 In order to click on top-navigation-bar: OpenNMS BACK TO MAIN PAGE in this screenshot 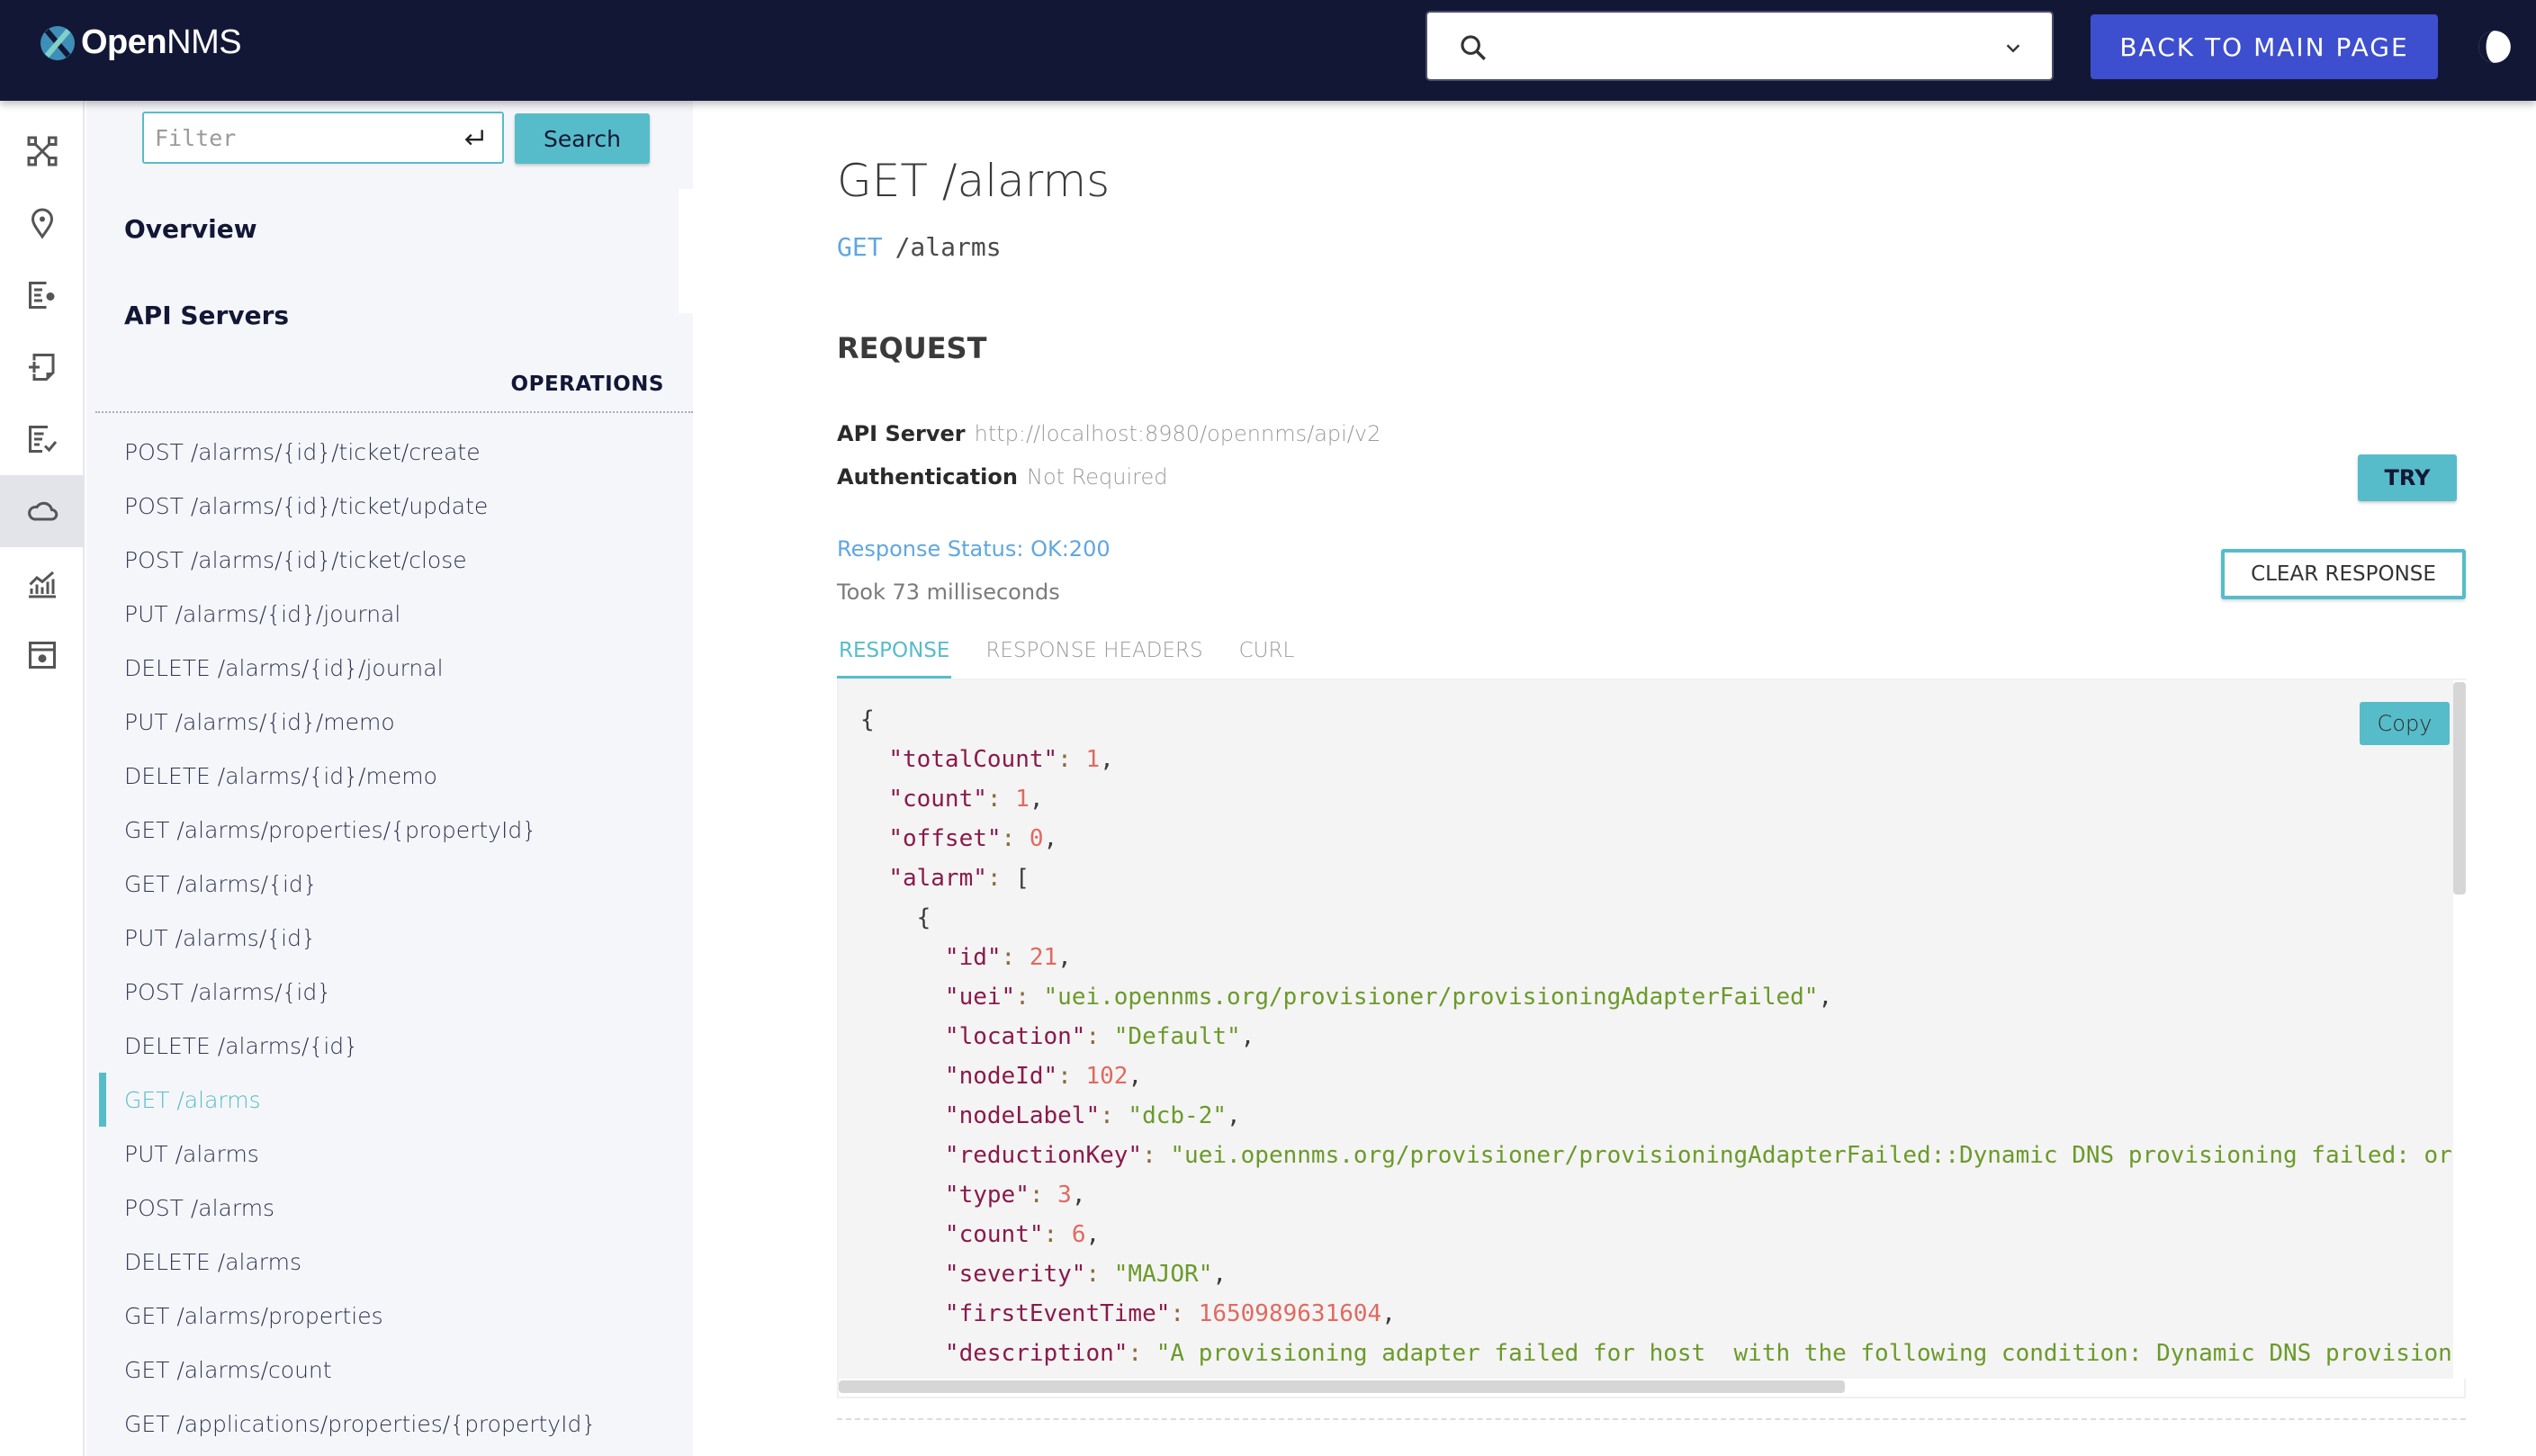, I will do `click(1268, 51)`.